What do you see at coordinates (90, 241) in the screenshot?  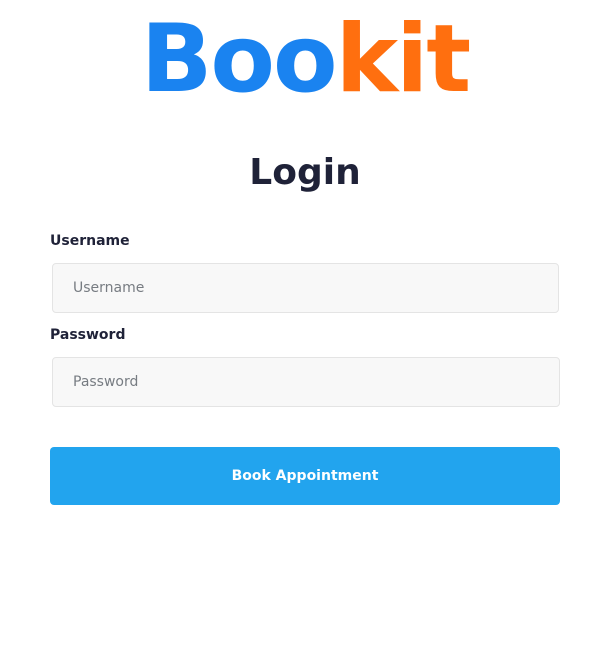 I see `username-label: Username` at bounding box center [90, 241].